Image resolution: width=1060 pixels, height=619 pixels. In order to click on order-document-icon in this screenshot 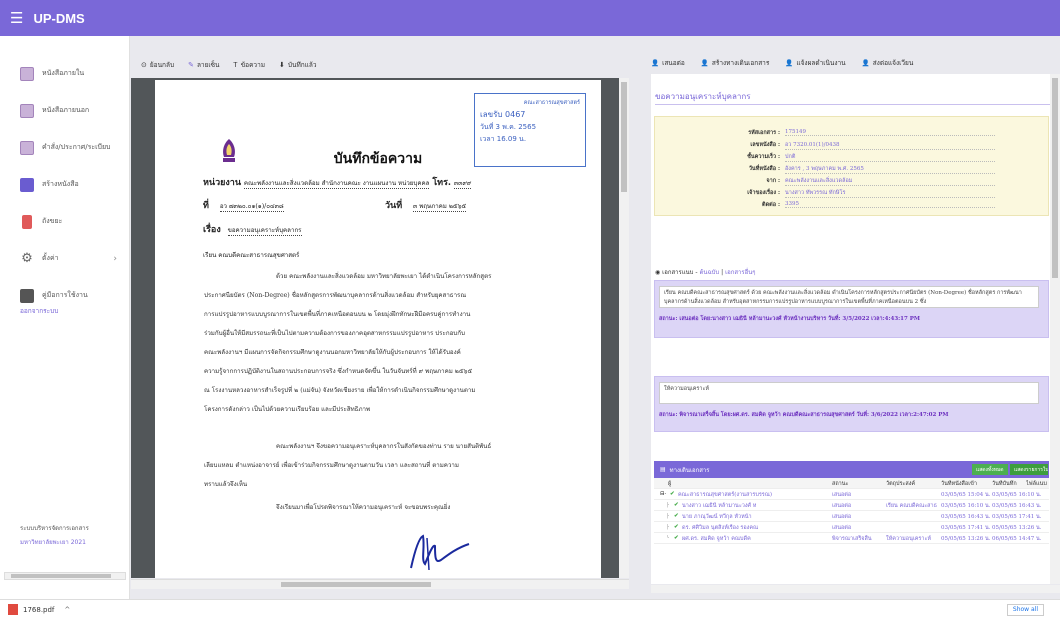, I will do `click(27, 147)`.